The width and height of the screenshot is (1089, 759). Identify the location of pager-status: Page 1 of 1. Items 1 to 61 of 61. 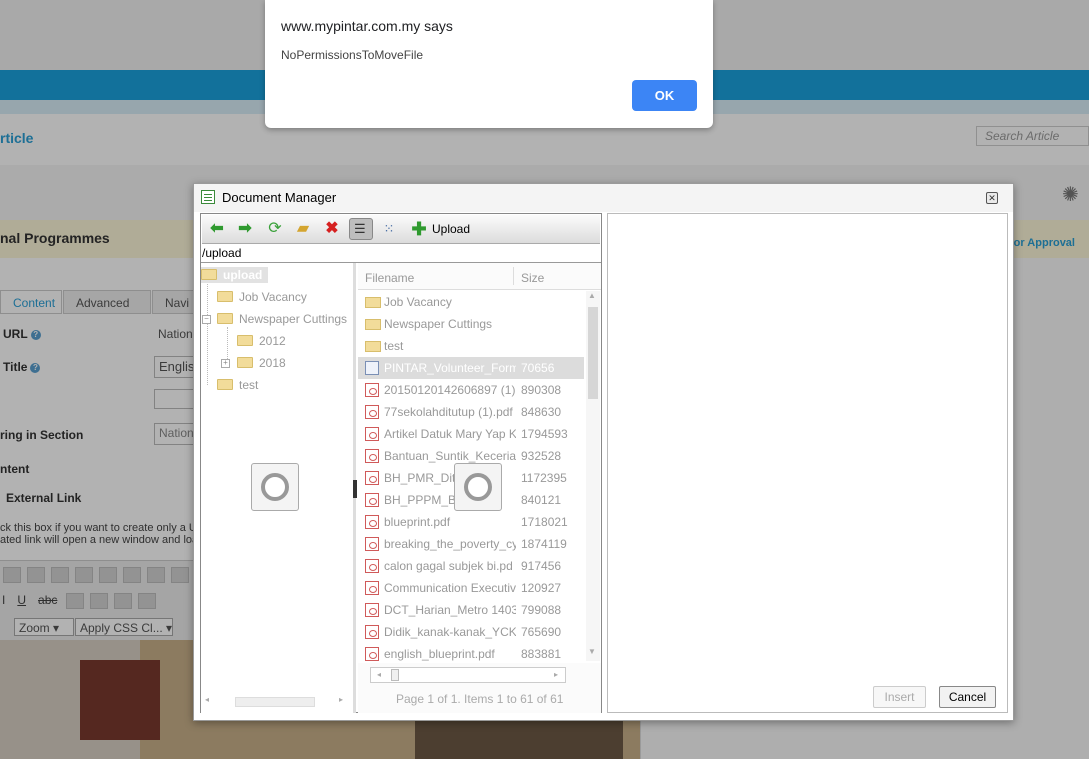
(480, 699).